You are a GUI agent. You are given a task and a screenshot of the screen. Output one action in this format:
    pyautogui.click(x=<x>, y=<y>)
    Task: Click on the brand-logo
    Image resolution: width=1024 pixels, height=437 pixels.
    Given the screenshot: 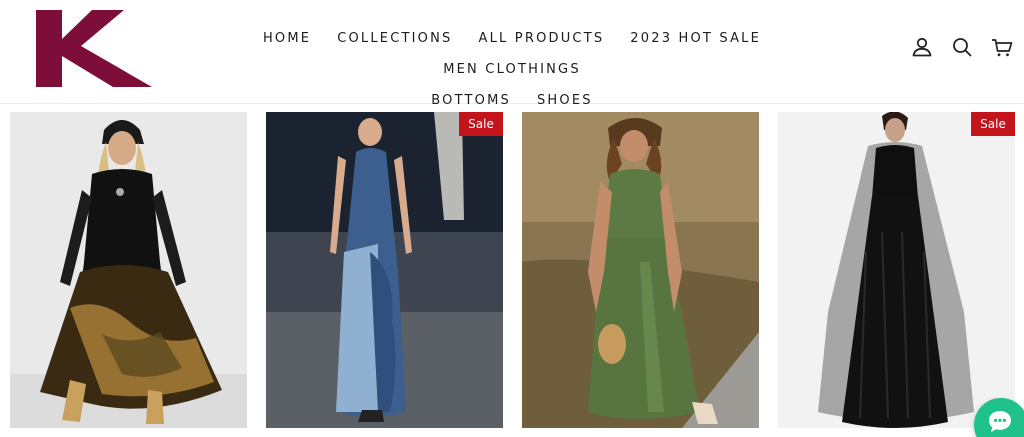 What is the action you would take?
    pyautogui.click(x=94, y=48)
    